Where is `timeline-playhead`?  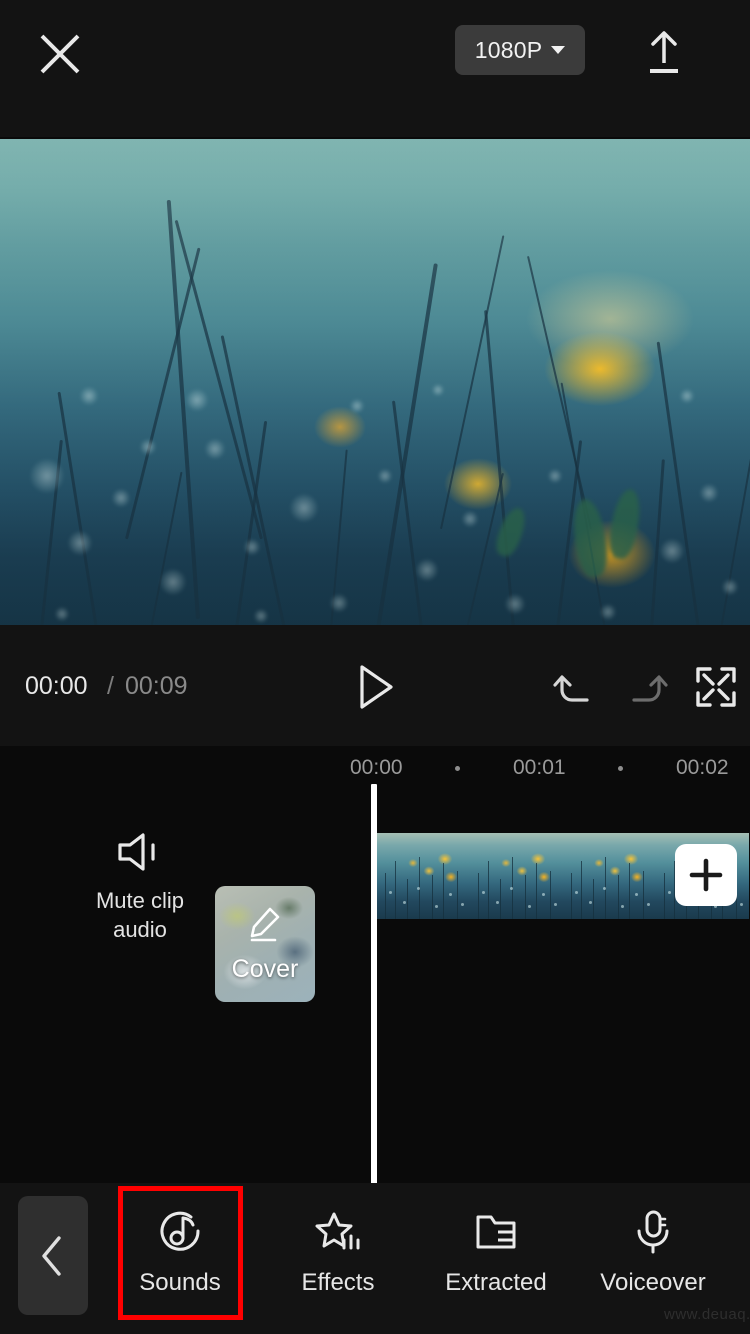 timeline-playhead is located at coordinates (374, 983).